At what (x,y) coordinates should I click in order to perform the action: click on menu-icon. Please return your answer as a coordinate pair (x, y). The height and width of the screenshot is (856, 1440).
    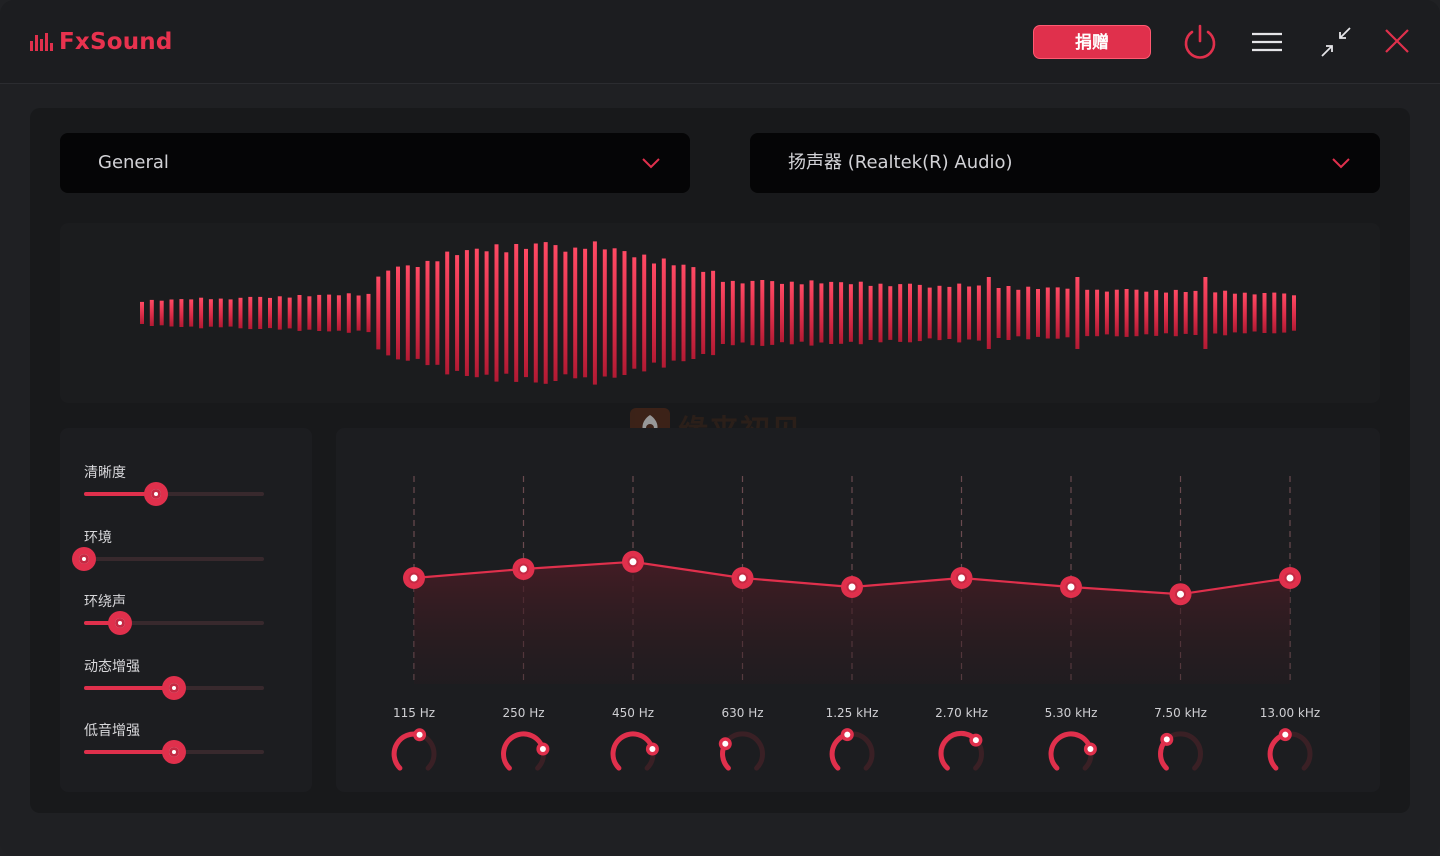
    Looking at the image, I should click on (1268, 42).